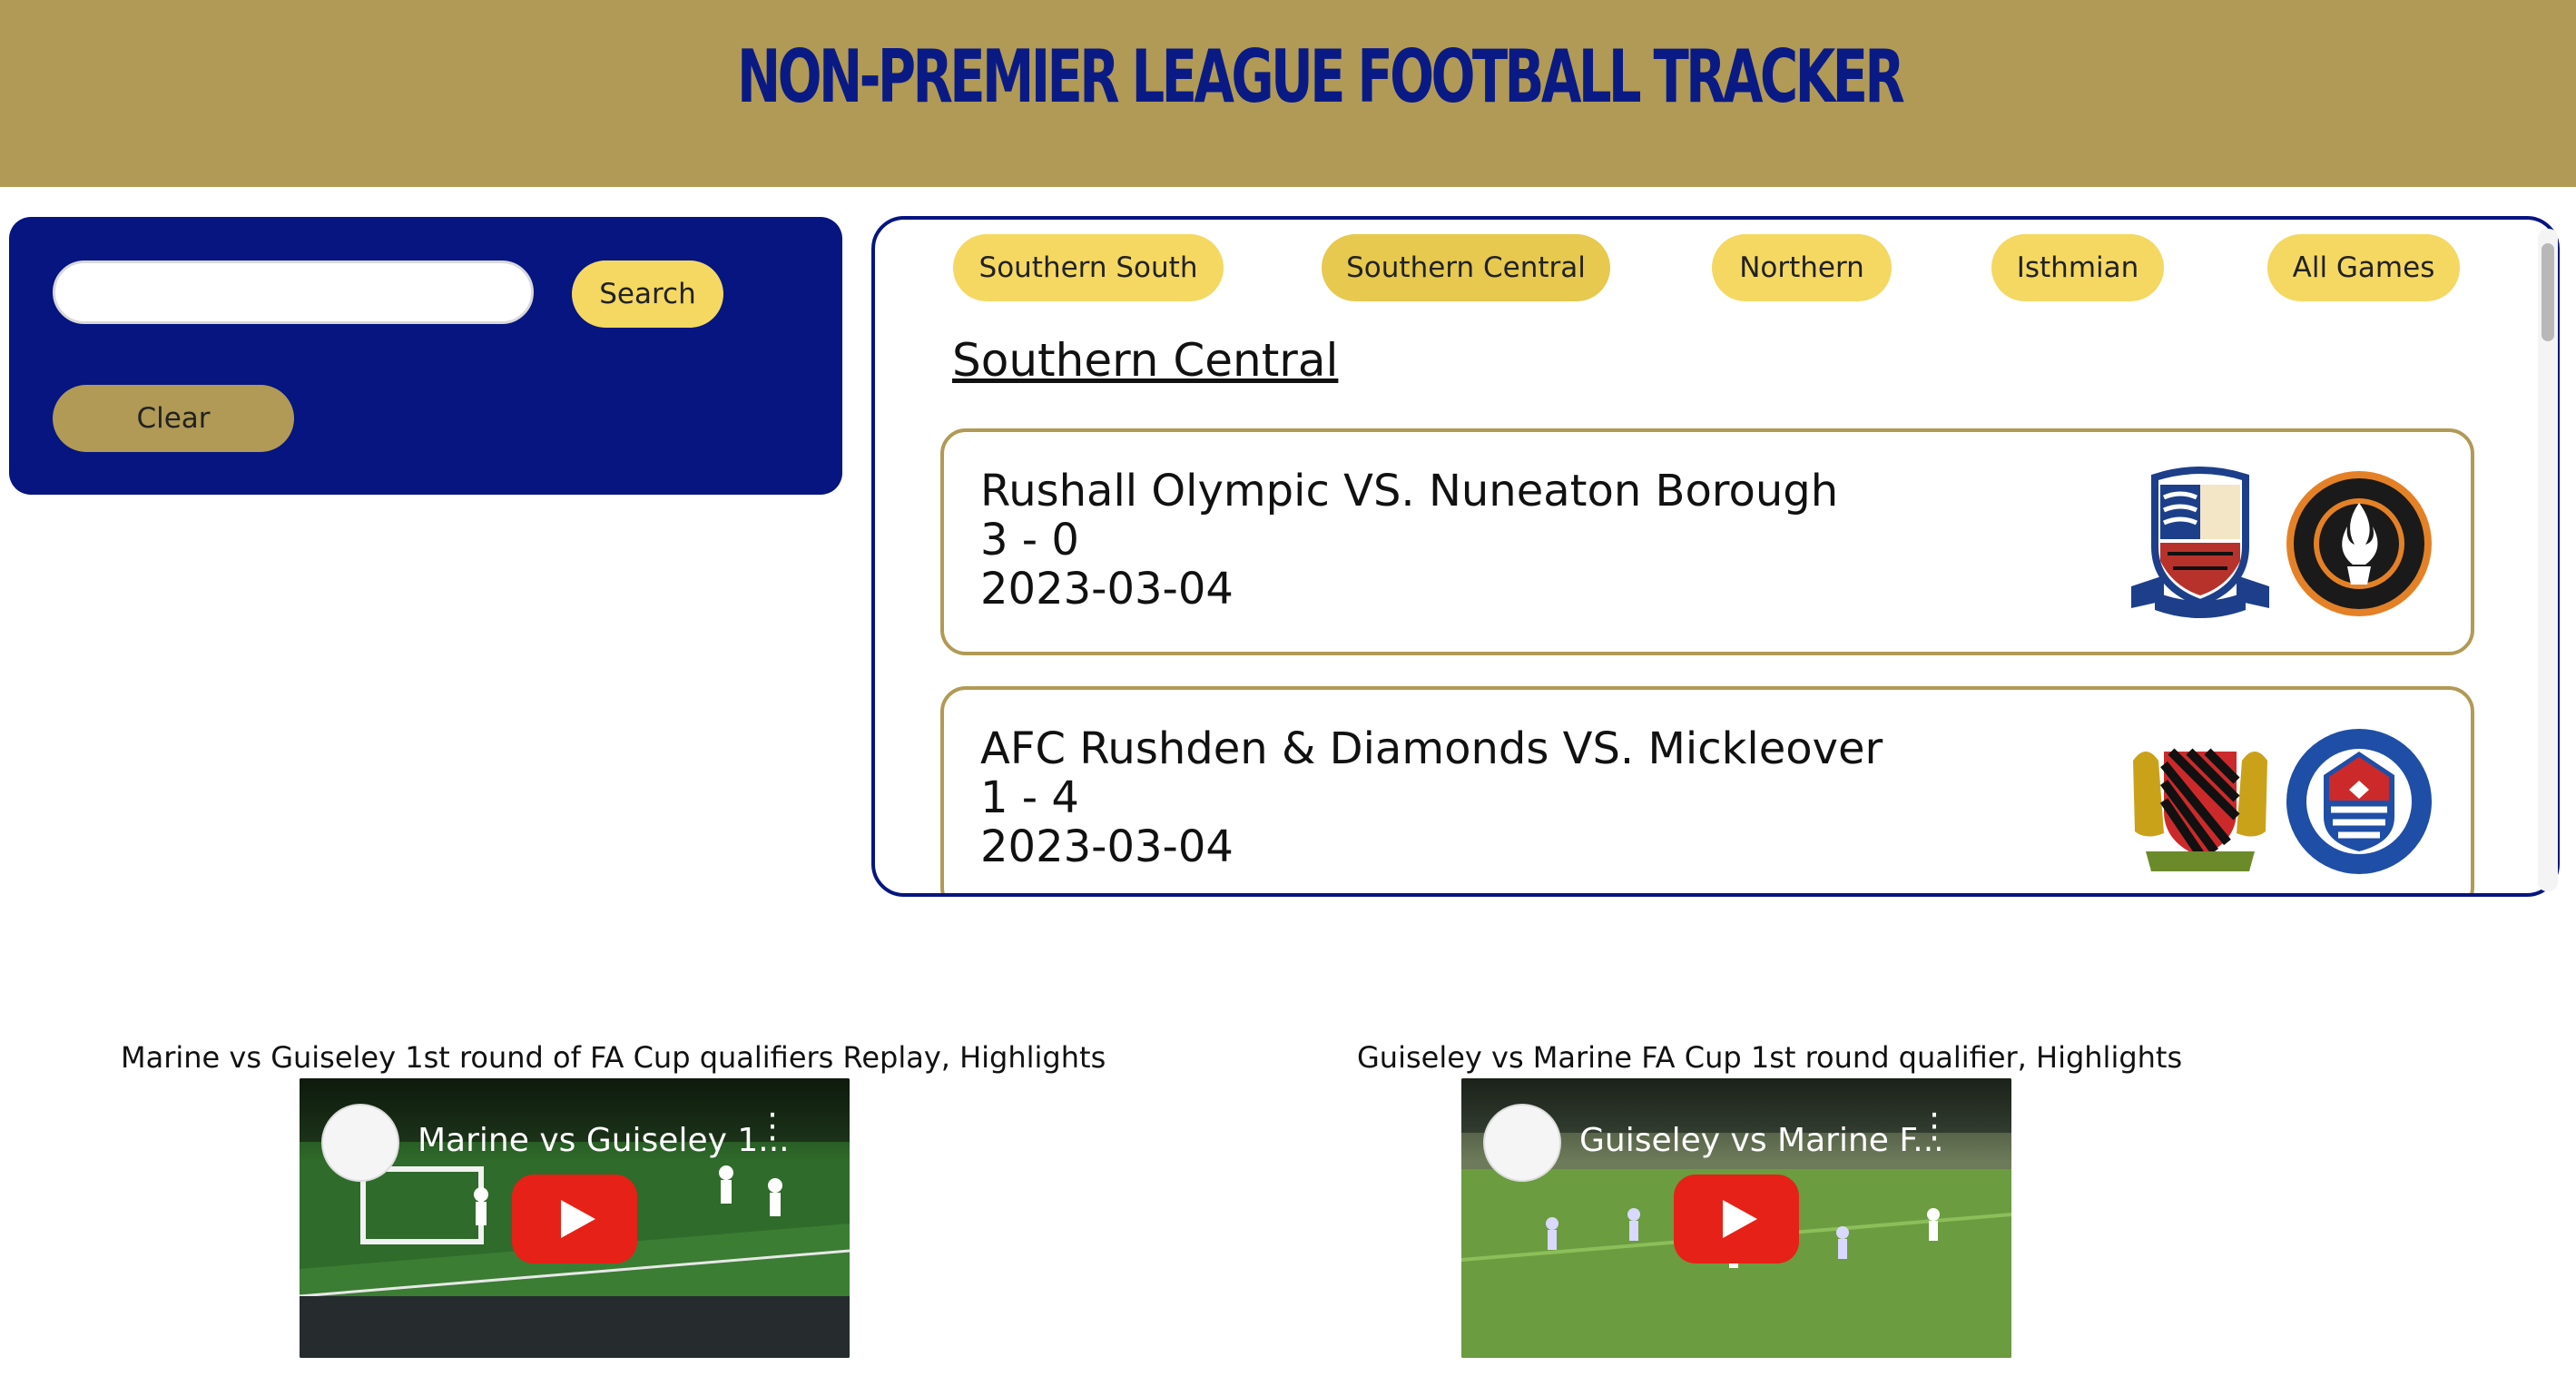  I want to click on game-score: 1 - 4, so click(1029, 797).